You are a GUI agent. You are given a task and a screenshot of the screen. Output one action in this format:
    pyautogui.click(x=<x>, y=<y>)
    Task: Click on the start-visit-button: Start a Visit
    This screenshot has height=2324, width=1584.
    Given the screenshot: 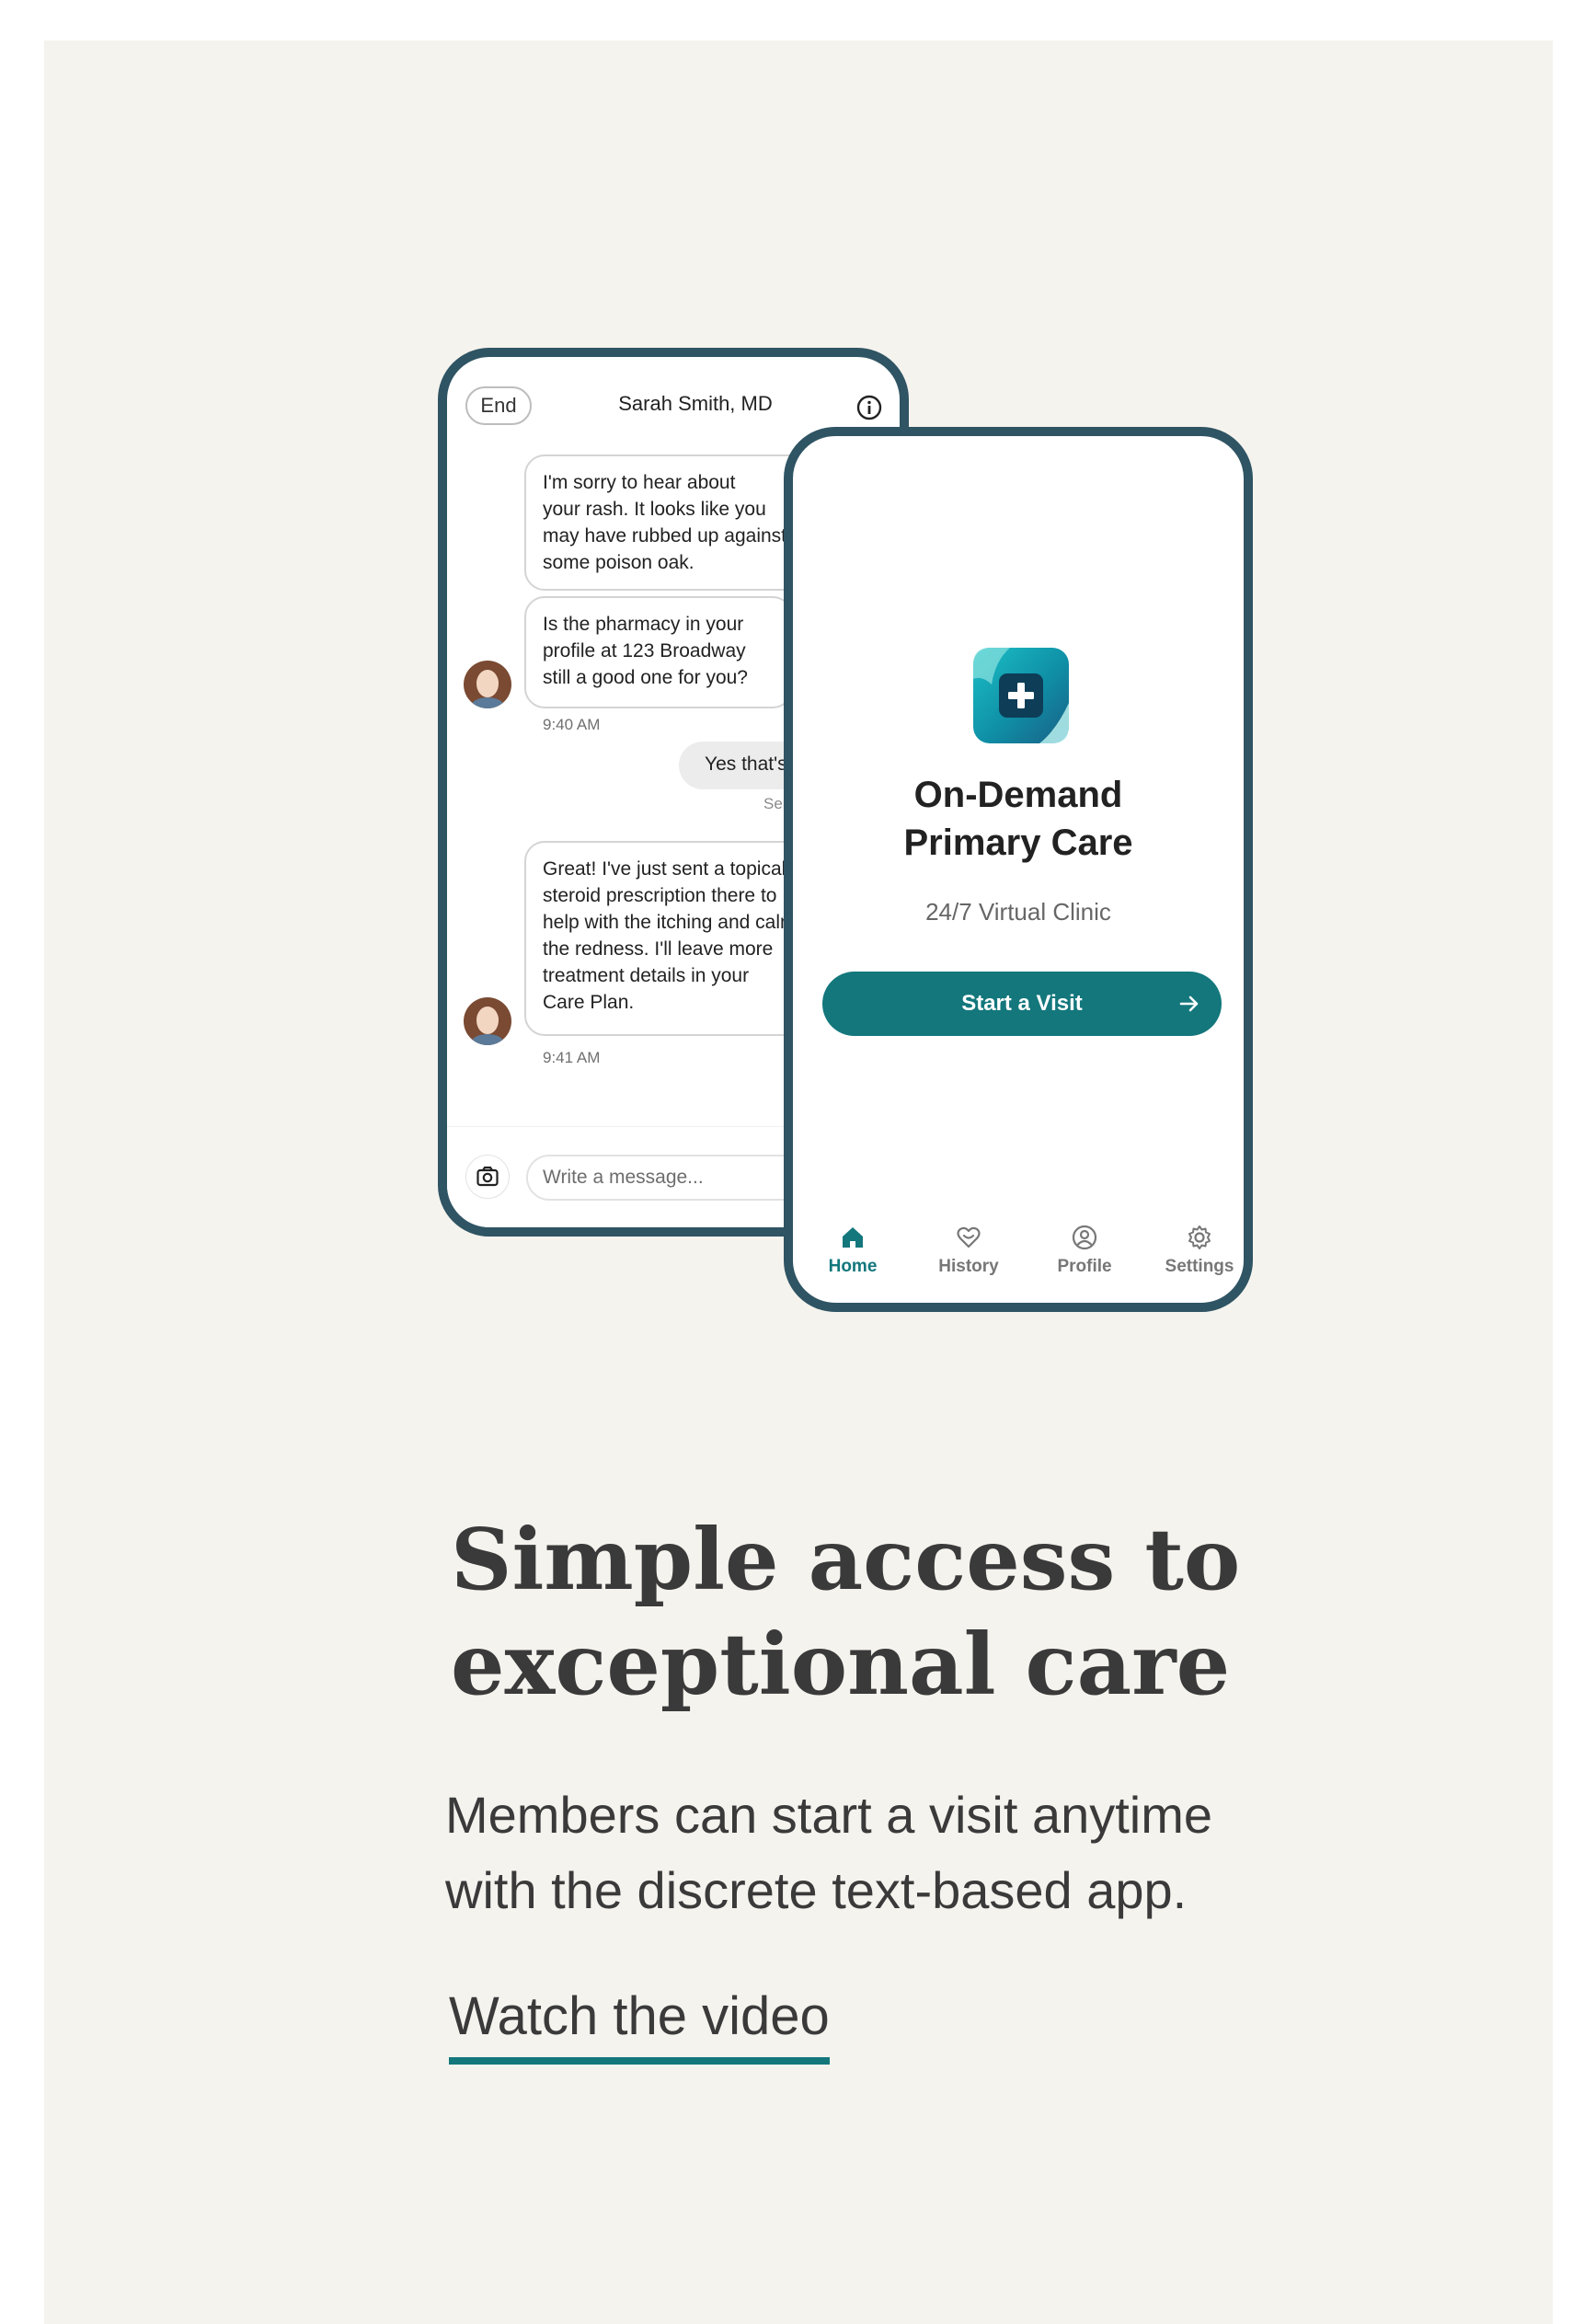 What is the action you would take?
    pyautogui.click(x=1022, y=1004)
    